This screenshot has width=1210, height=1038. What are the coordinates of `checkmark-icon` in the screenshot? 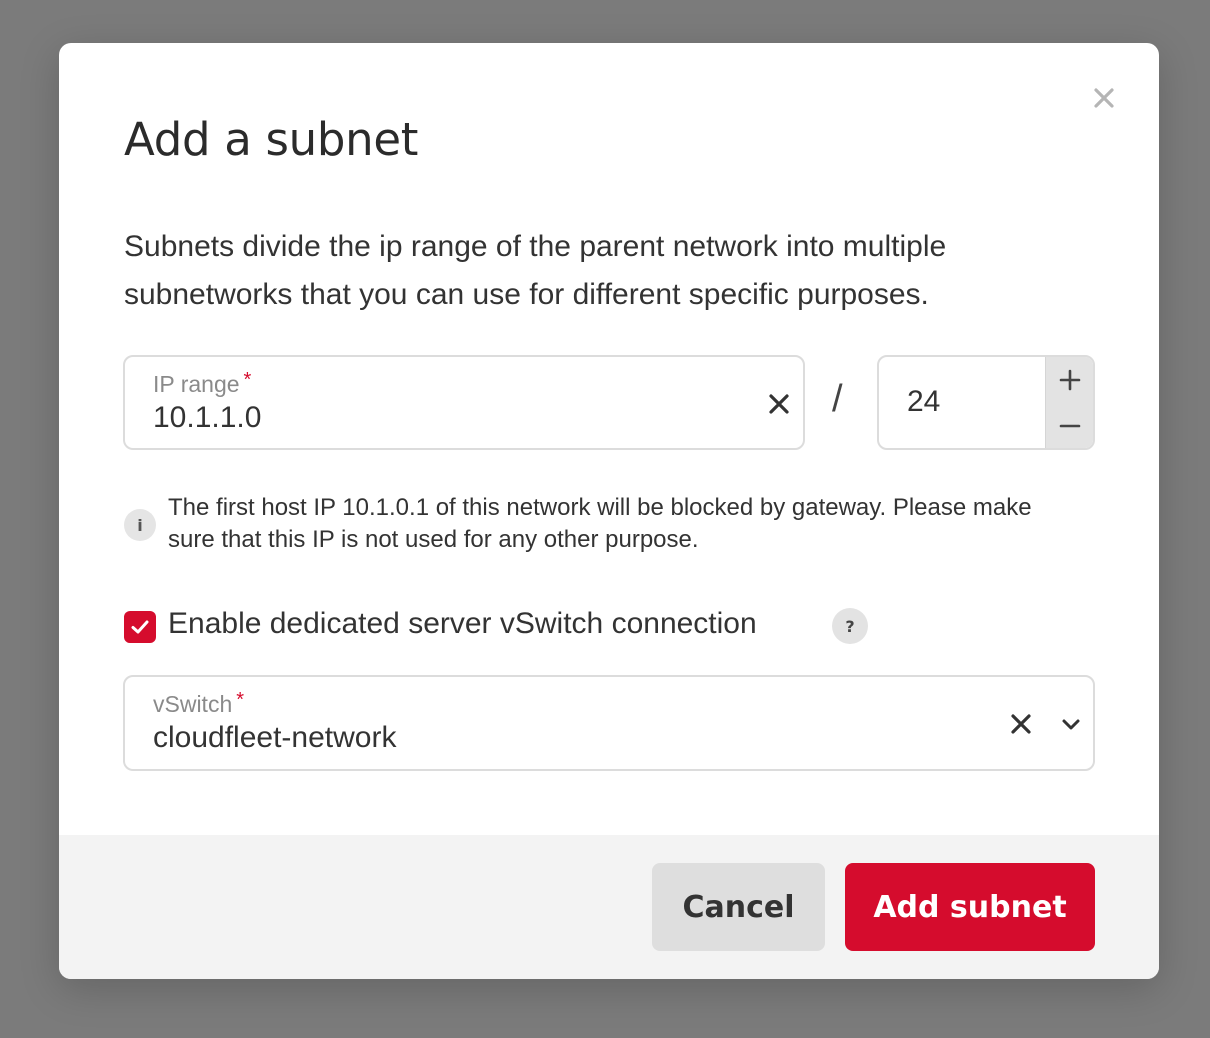 It's located at (140, 627).